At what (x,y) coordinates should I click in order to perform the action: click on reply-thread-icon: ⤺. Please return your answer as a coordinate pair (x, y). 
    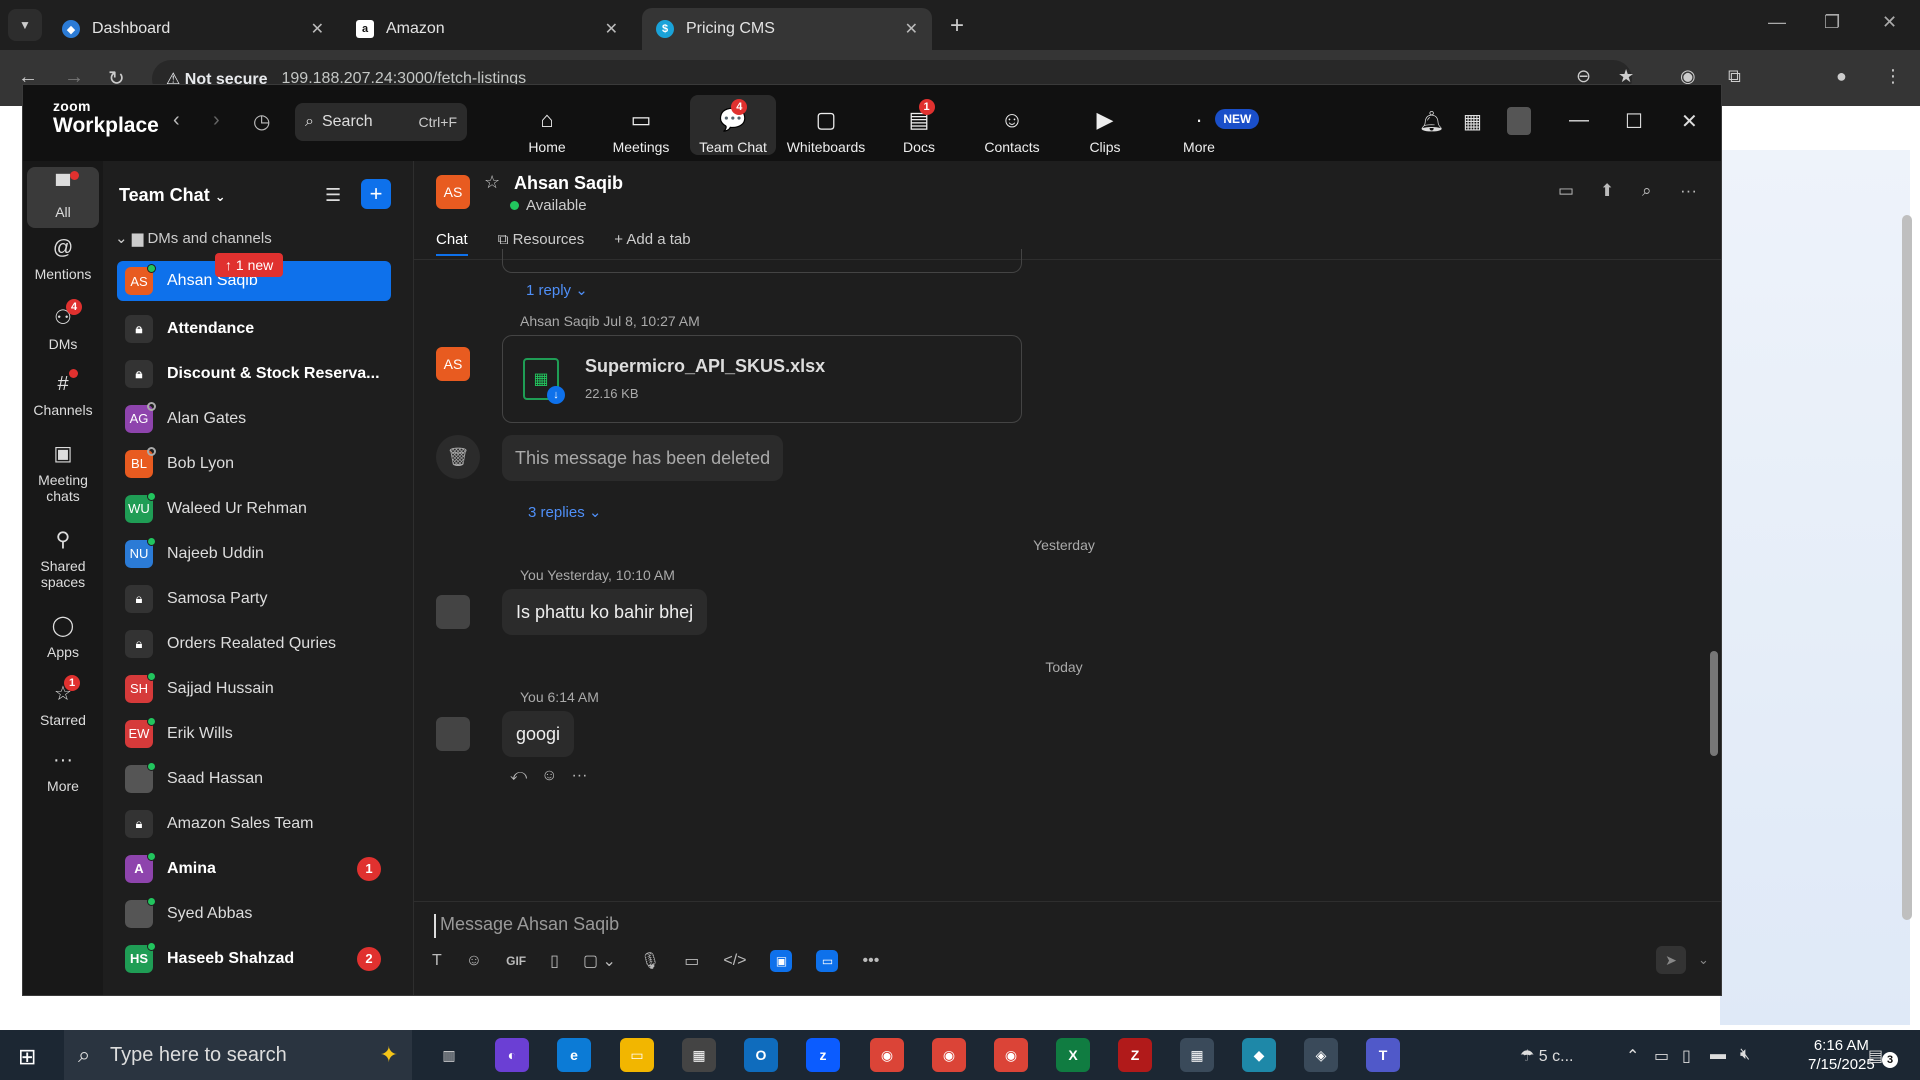
    Looking at the image, I should click on (518, 776).